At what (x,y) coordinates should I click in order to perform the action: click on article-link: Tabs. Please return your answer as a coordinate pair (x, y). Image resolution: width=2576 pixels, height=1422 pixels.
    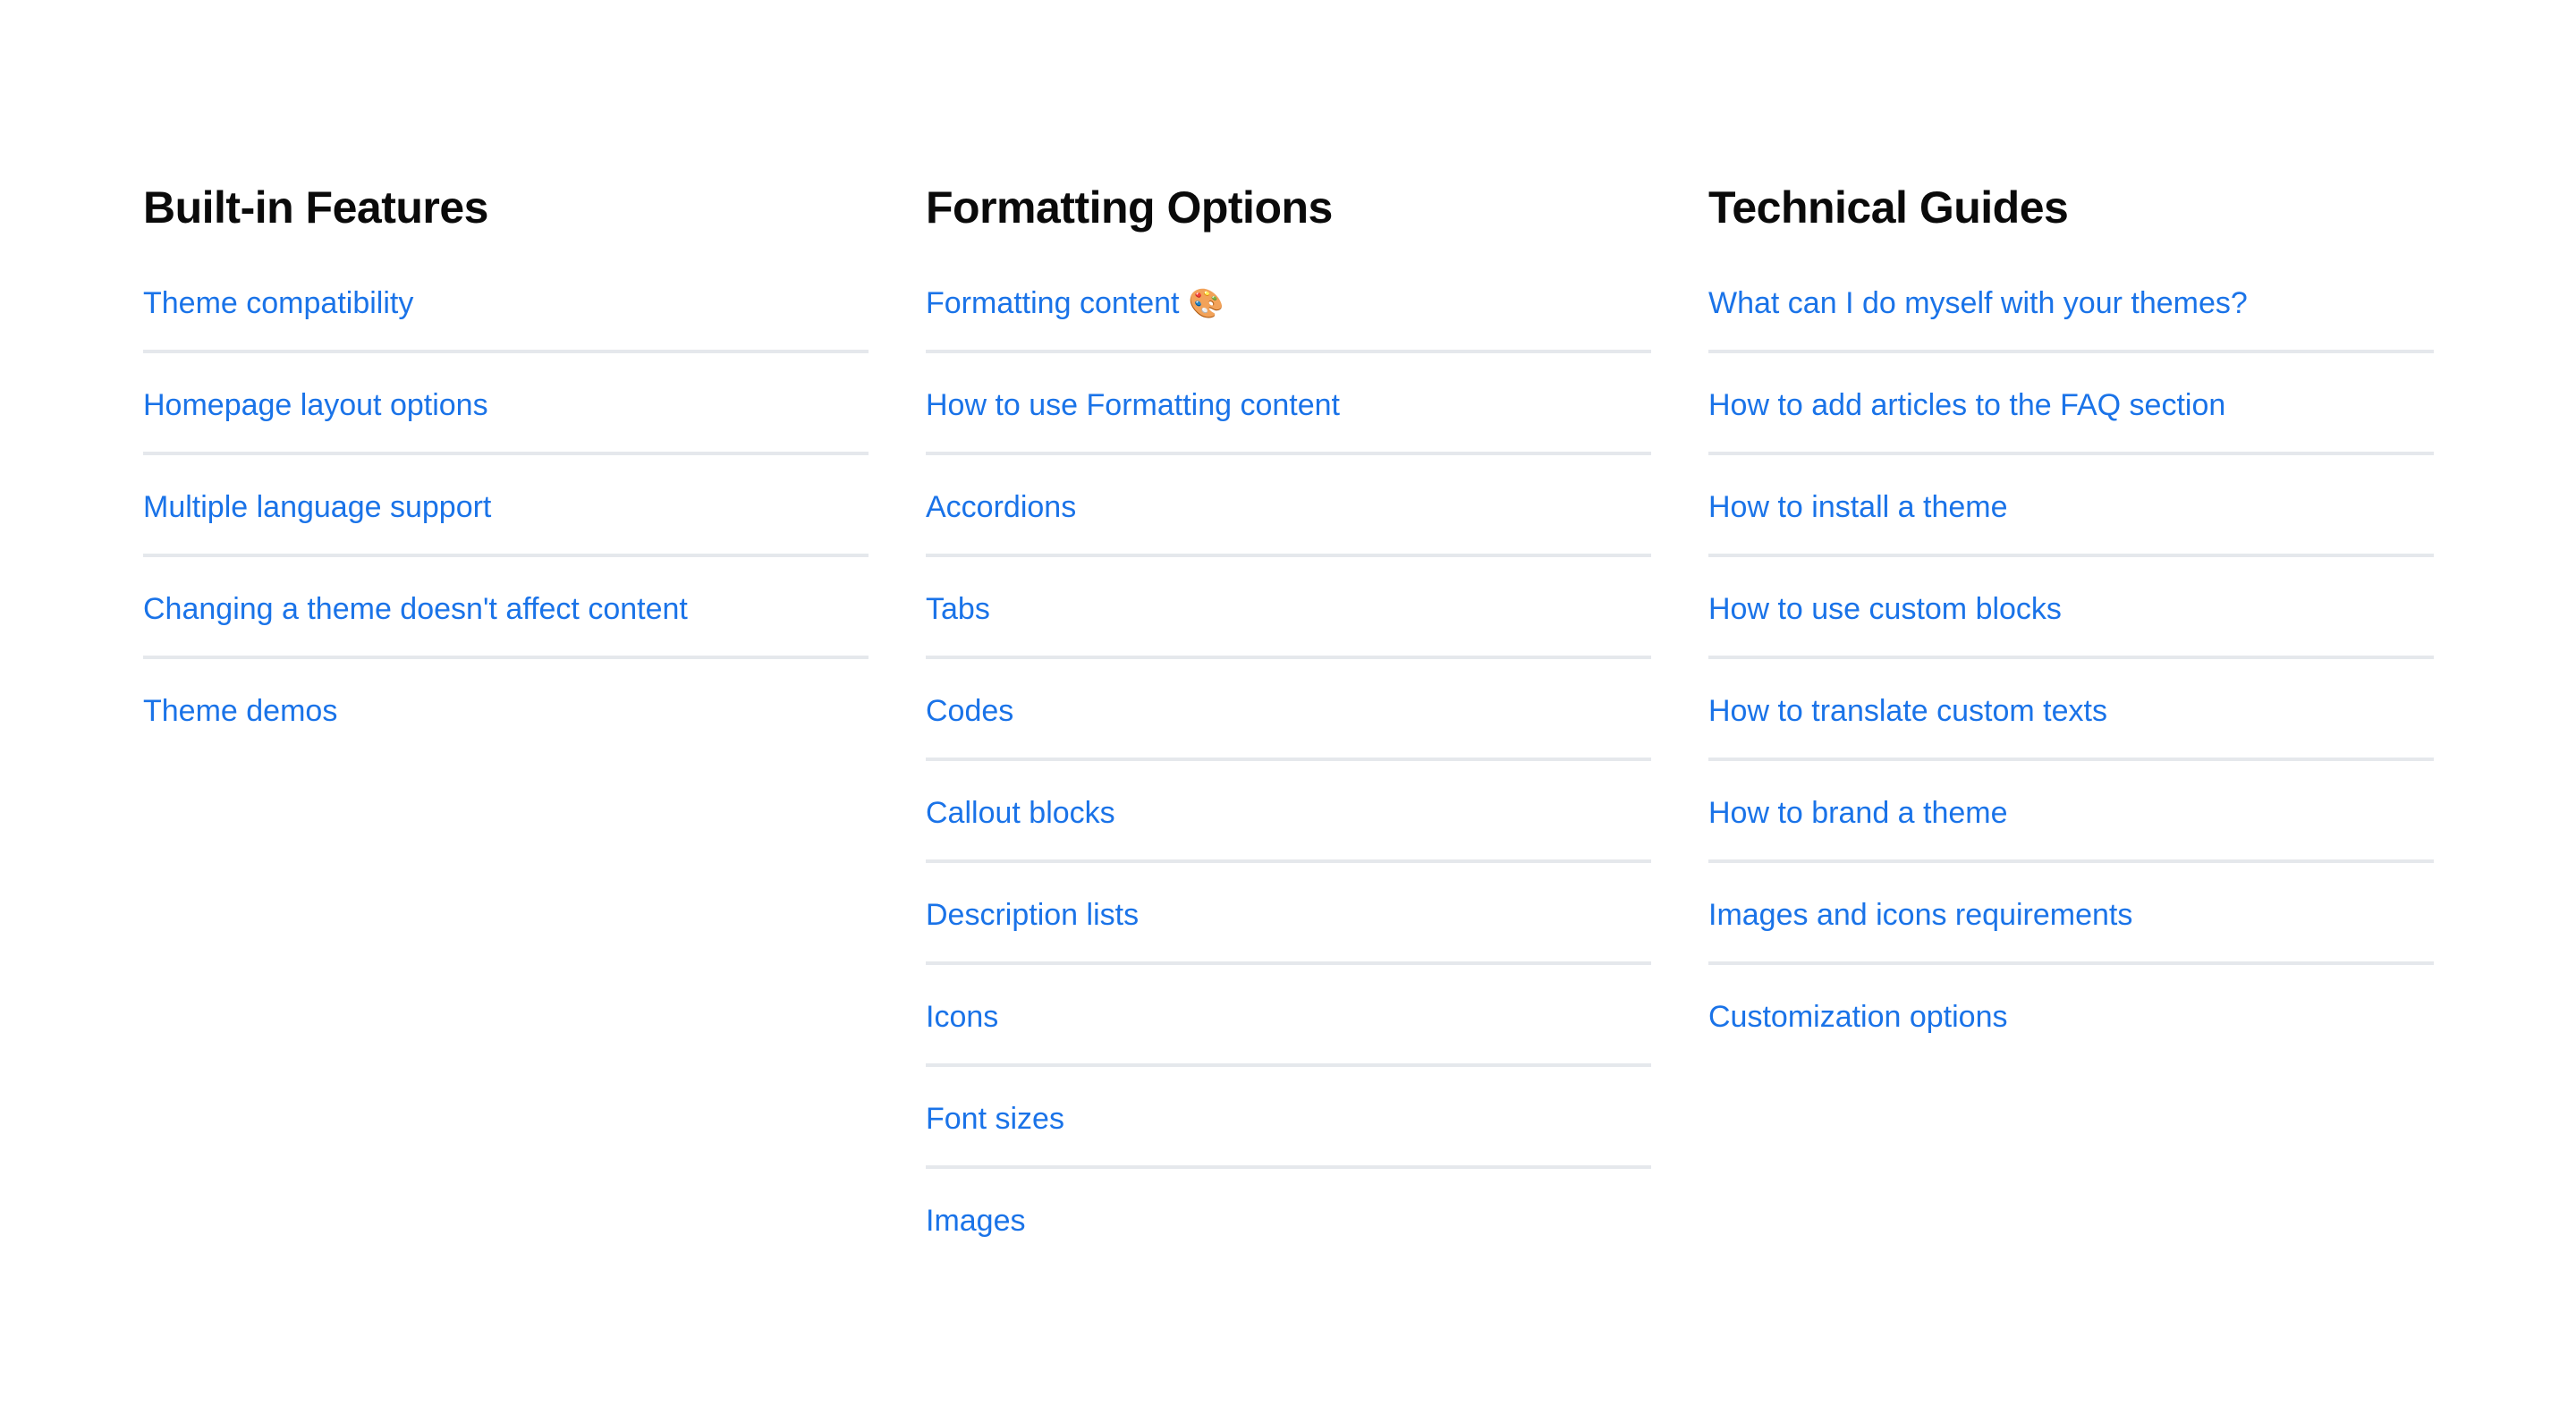
    Looking at the image, I should click on (958, 609).